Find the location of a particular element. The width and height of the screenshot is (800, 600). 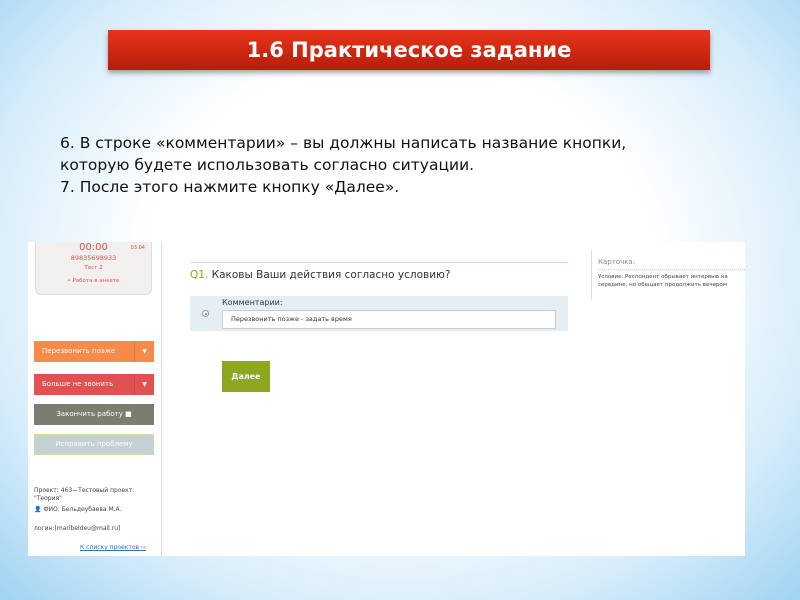

fix-problem-button: Исправить проблему is located at coordinates (94, 444).